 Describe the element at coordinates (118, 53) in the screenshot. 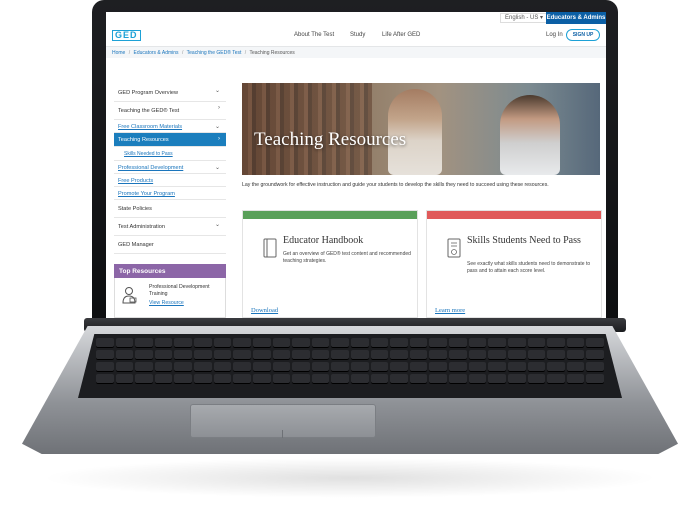

I see `breadcrumb-home: Home` at that location.